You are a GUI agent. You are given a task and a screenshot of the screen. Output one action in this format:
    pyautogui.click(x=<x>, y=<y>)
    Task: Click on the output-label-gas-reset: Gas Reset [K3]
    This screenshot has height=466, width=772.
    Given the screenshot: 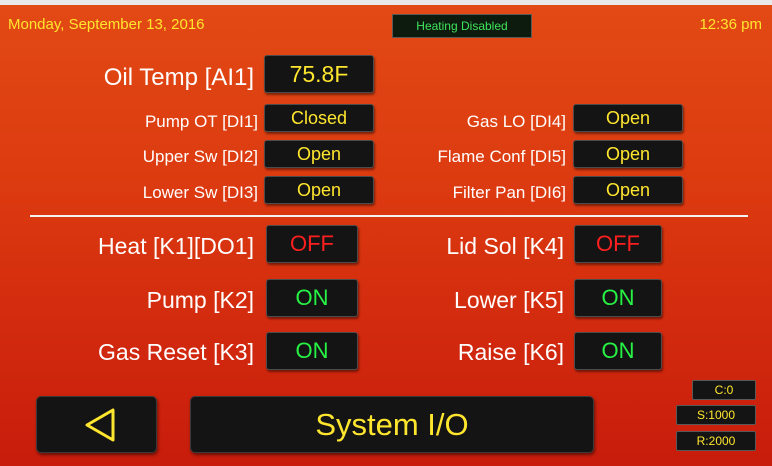 What is the action you would take?
    pyautogui.click(x=176, y=352)
    